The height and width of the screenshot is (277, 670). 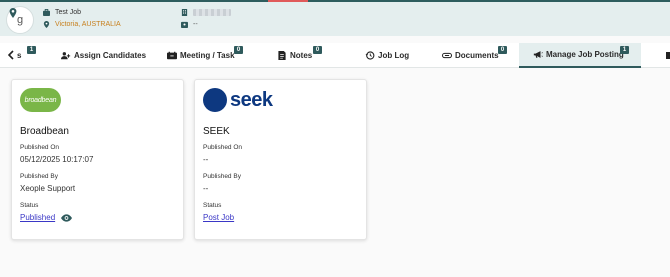 I want to click on tab-documents: Documents, so click(x=470, y=55).